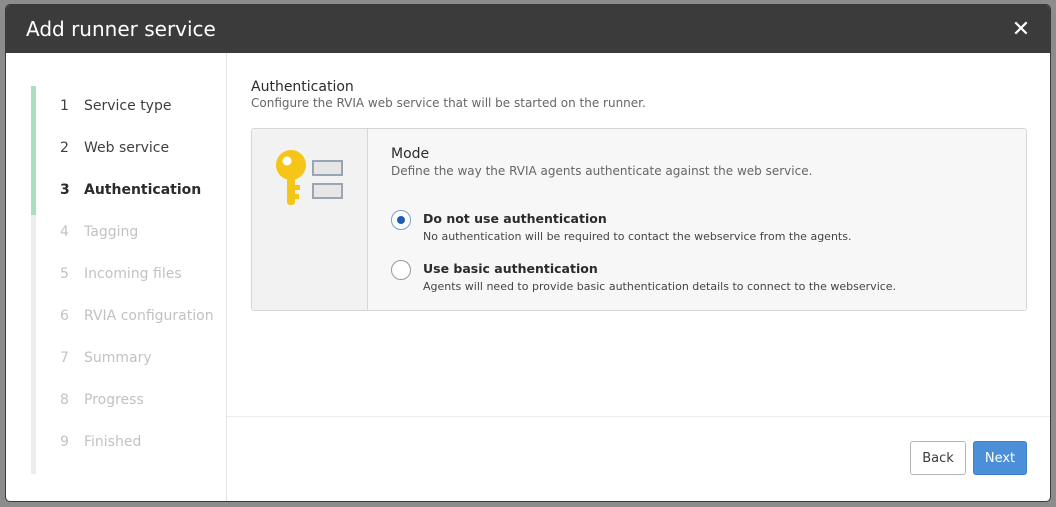 This screenshot has width=1056, height=507. What do you see at coordinates (111, 232) in the screenshot?
I see `wizard-step-label: Tagging` at bounding box center [111, 232].